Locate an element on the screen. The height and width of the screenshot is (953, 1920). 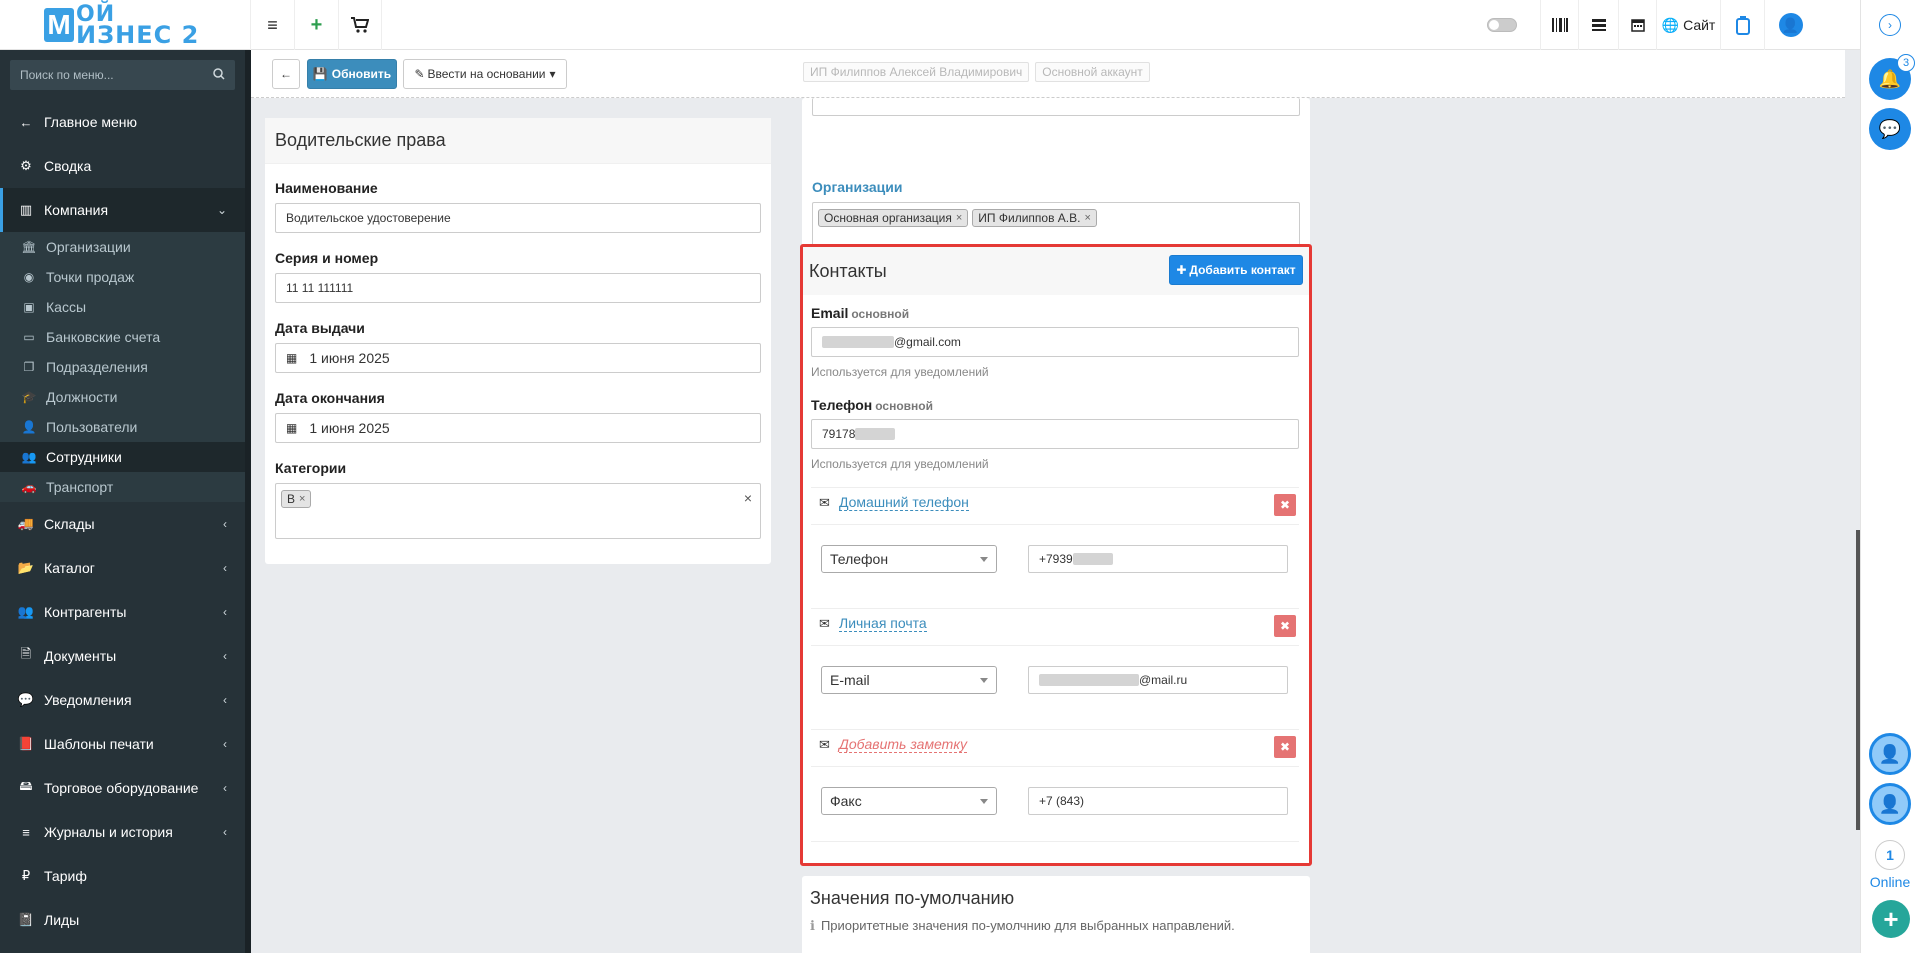
online-count: 1 is located at coordinates (1890, 855).